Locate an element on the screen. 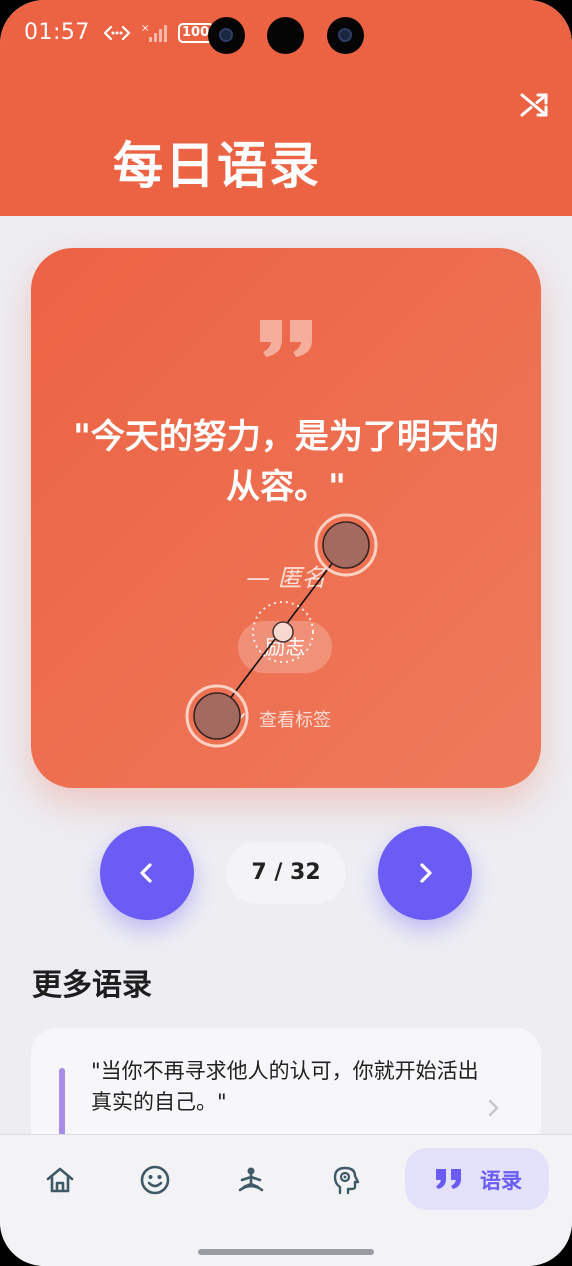 Image resolution: width=572 pixels, height=1266 pixels. quote-mark-icon is located at coordinates (286, 338).